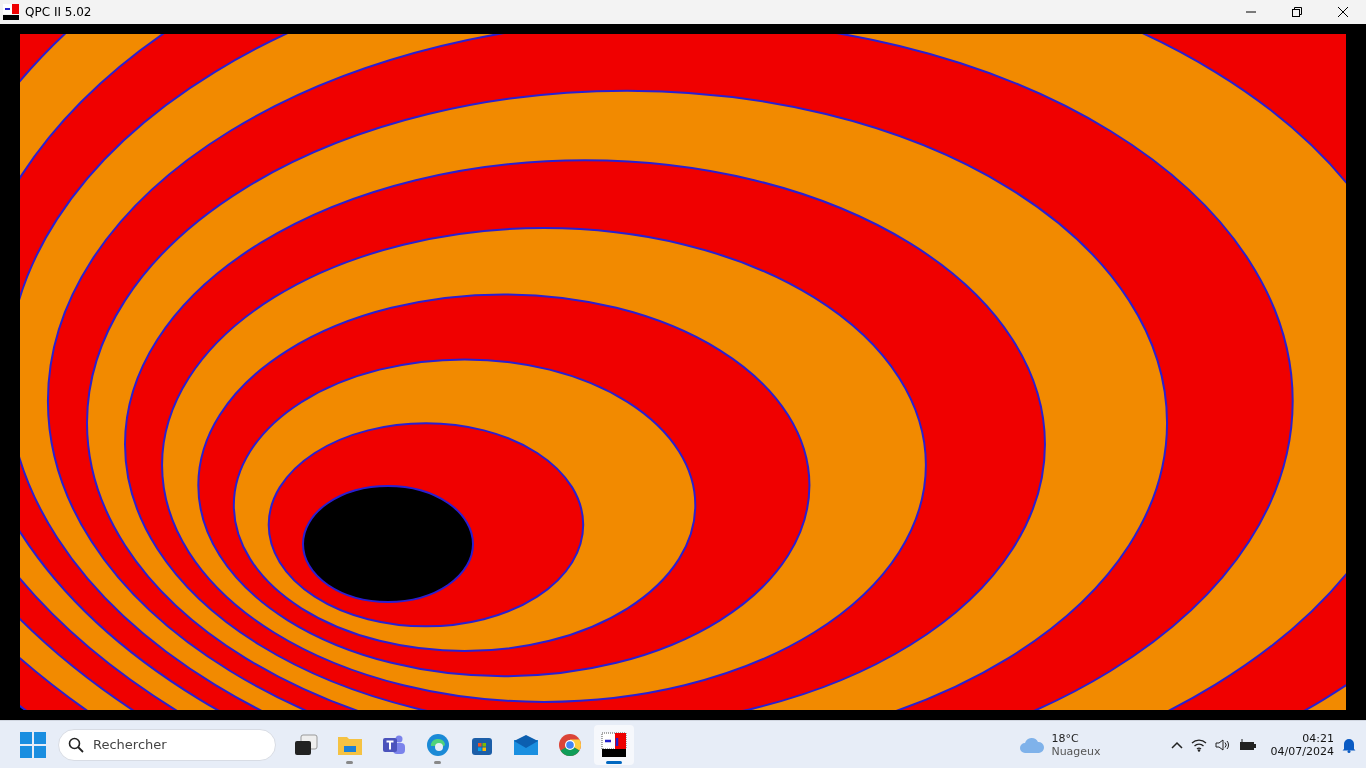 The height and width of the screenshot is (768, 1366). I want to click on temperature-text: 18°C, so click(1065, 738).